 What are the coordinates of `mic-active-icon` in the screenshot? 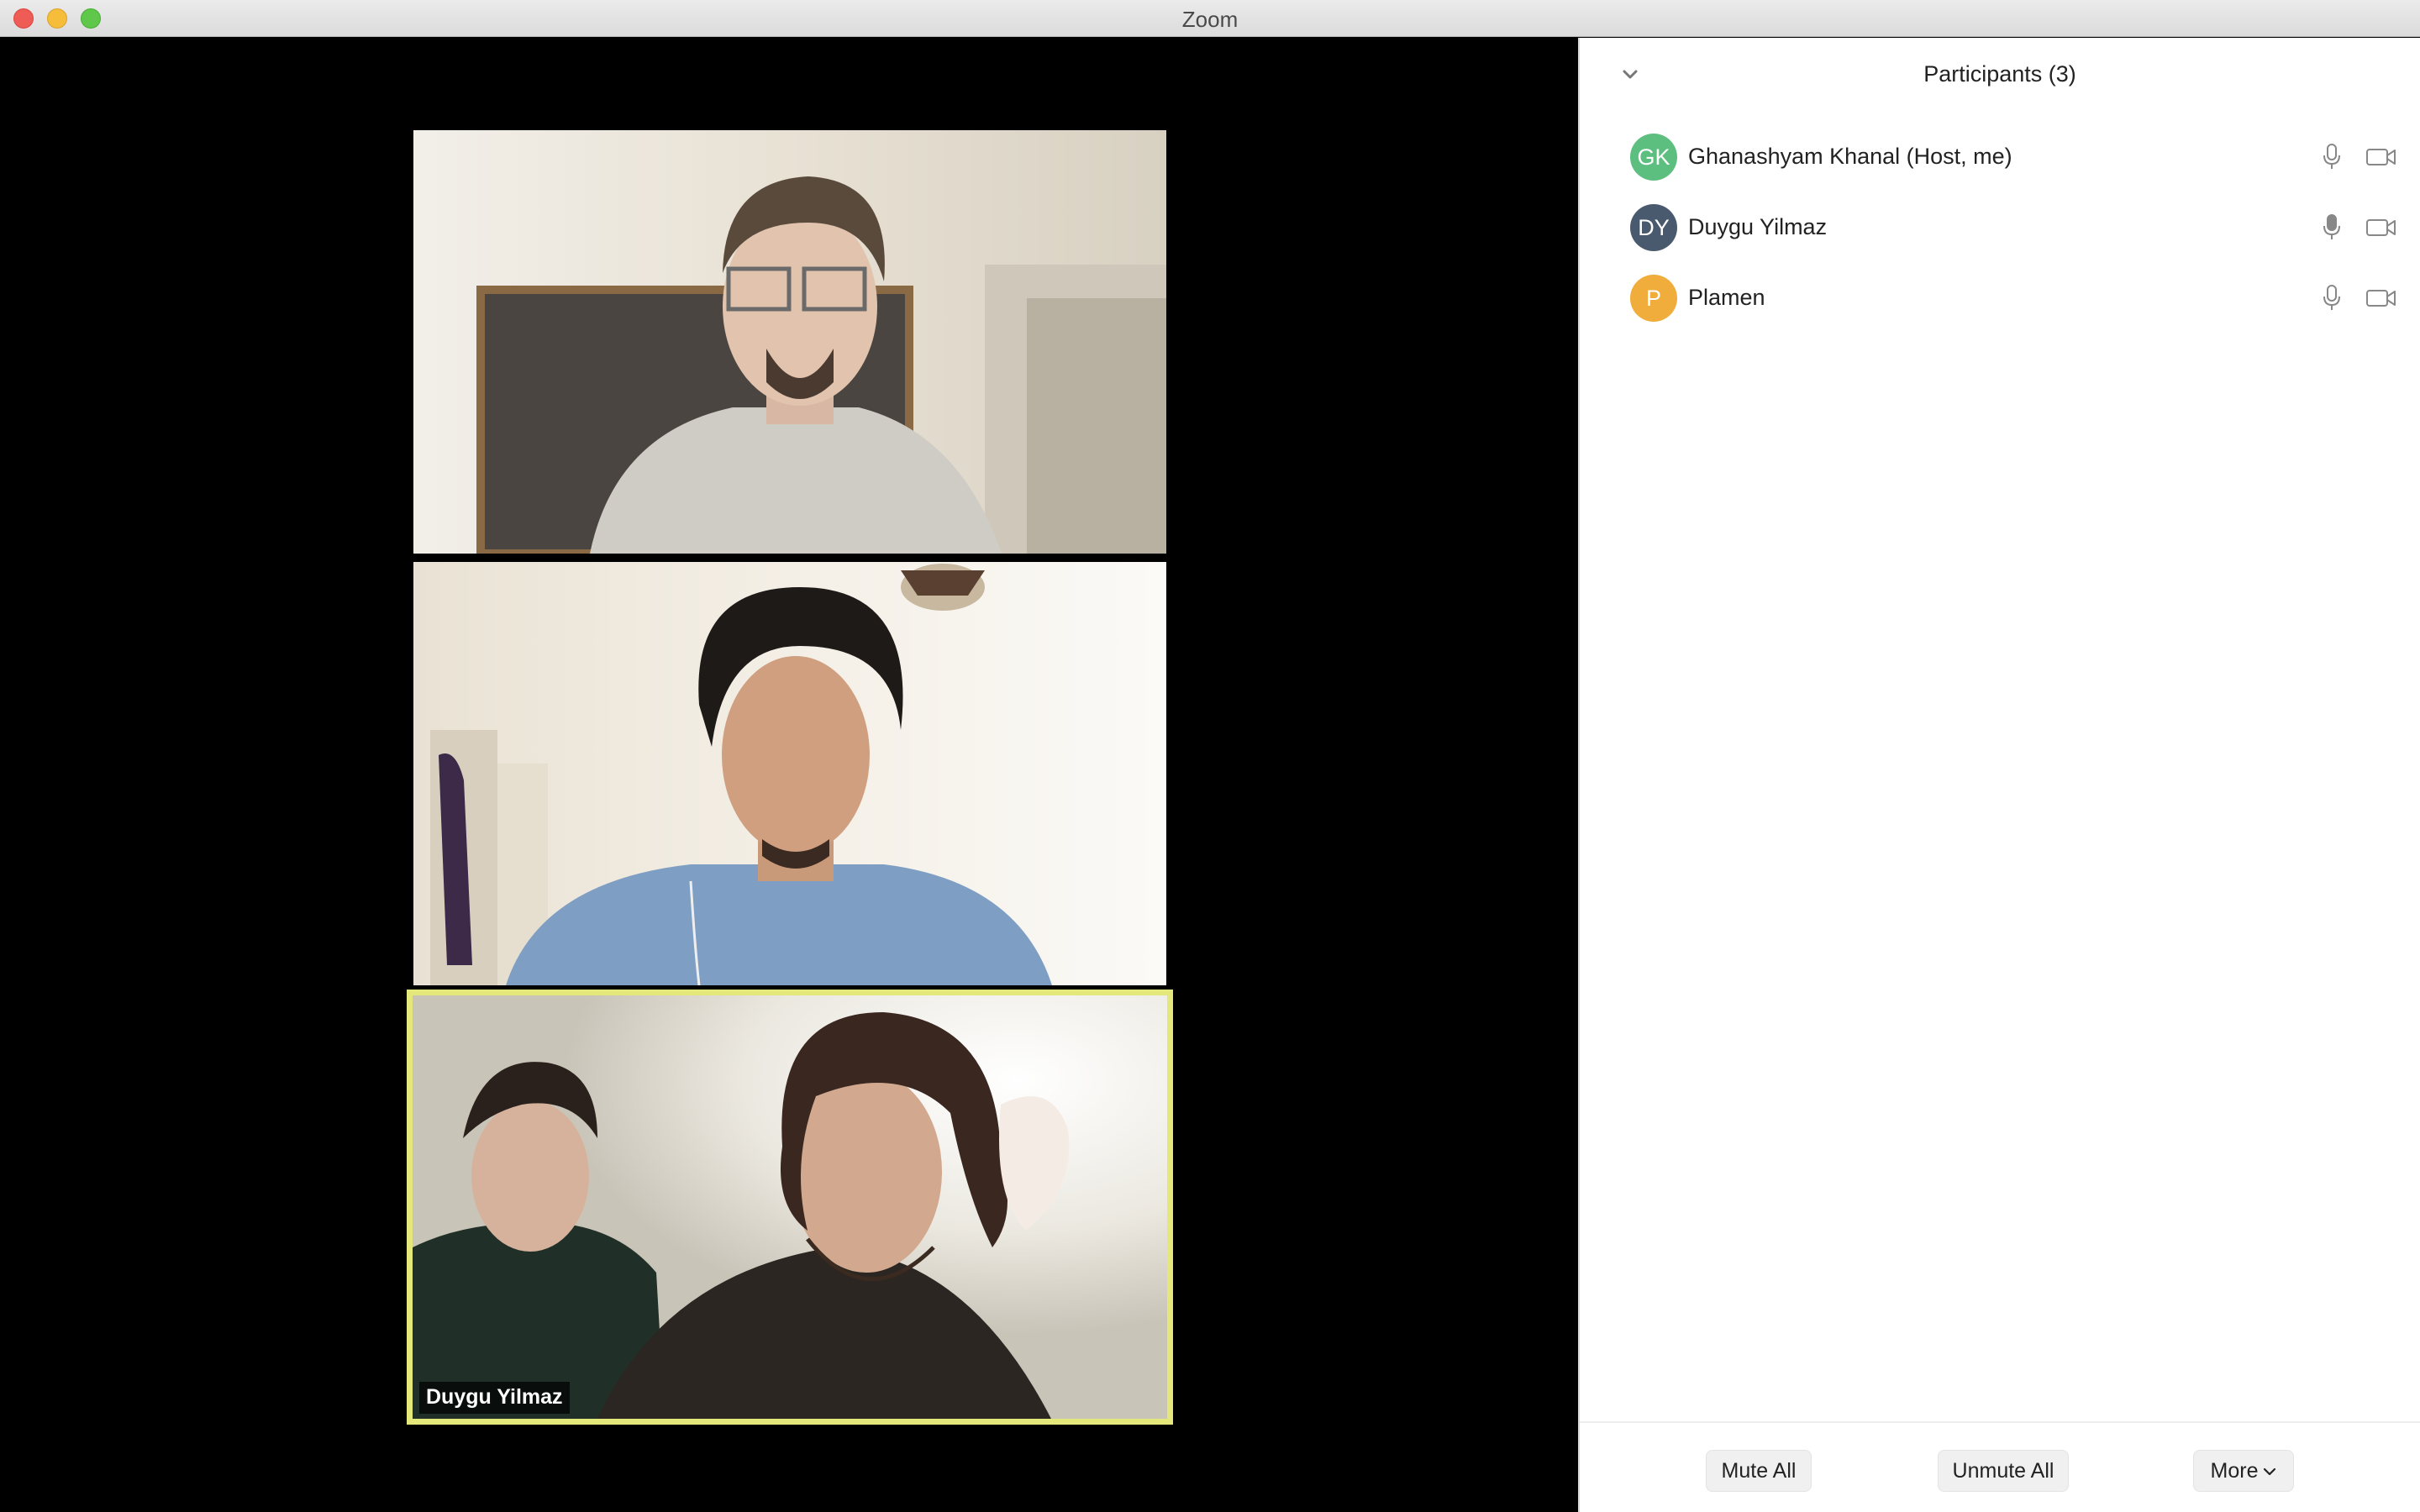 It's located at (2332, 227).